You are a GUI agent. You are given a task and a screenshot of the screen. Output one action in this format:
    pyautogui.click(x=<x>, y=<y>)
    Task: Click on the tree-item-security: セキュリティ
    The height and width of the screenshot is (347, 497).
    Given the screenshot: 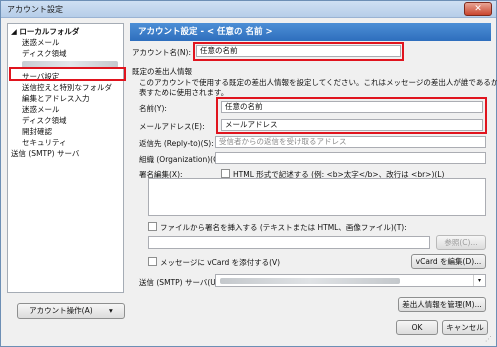 What is the action you would take?
    pyautogui.click(x=37, y=142)
    